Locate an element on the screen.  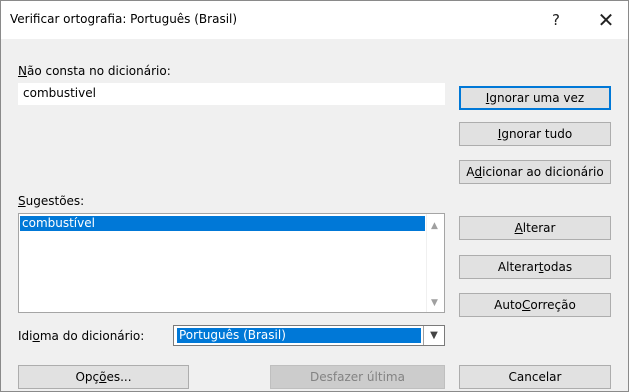
suggestion-item: combustível is located at coordinates (222, 223).